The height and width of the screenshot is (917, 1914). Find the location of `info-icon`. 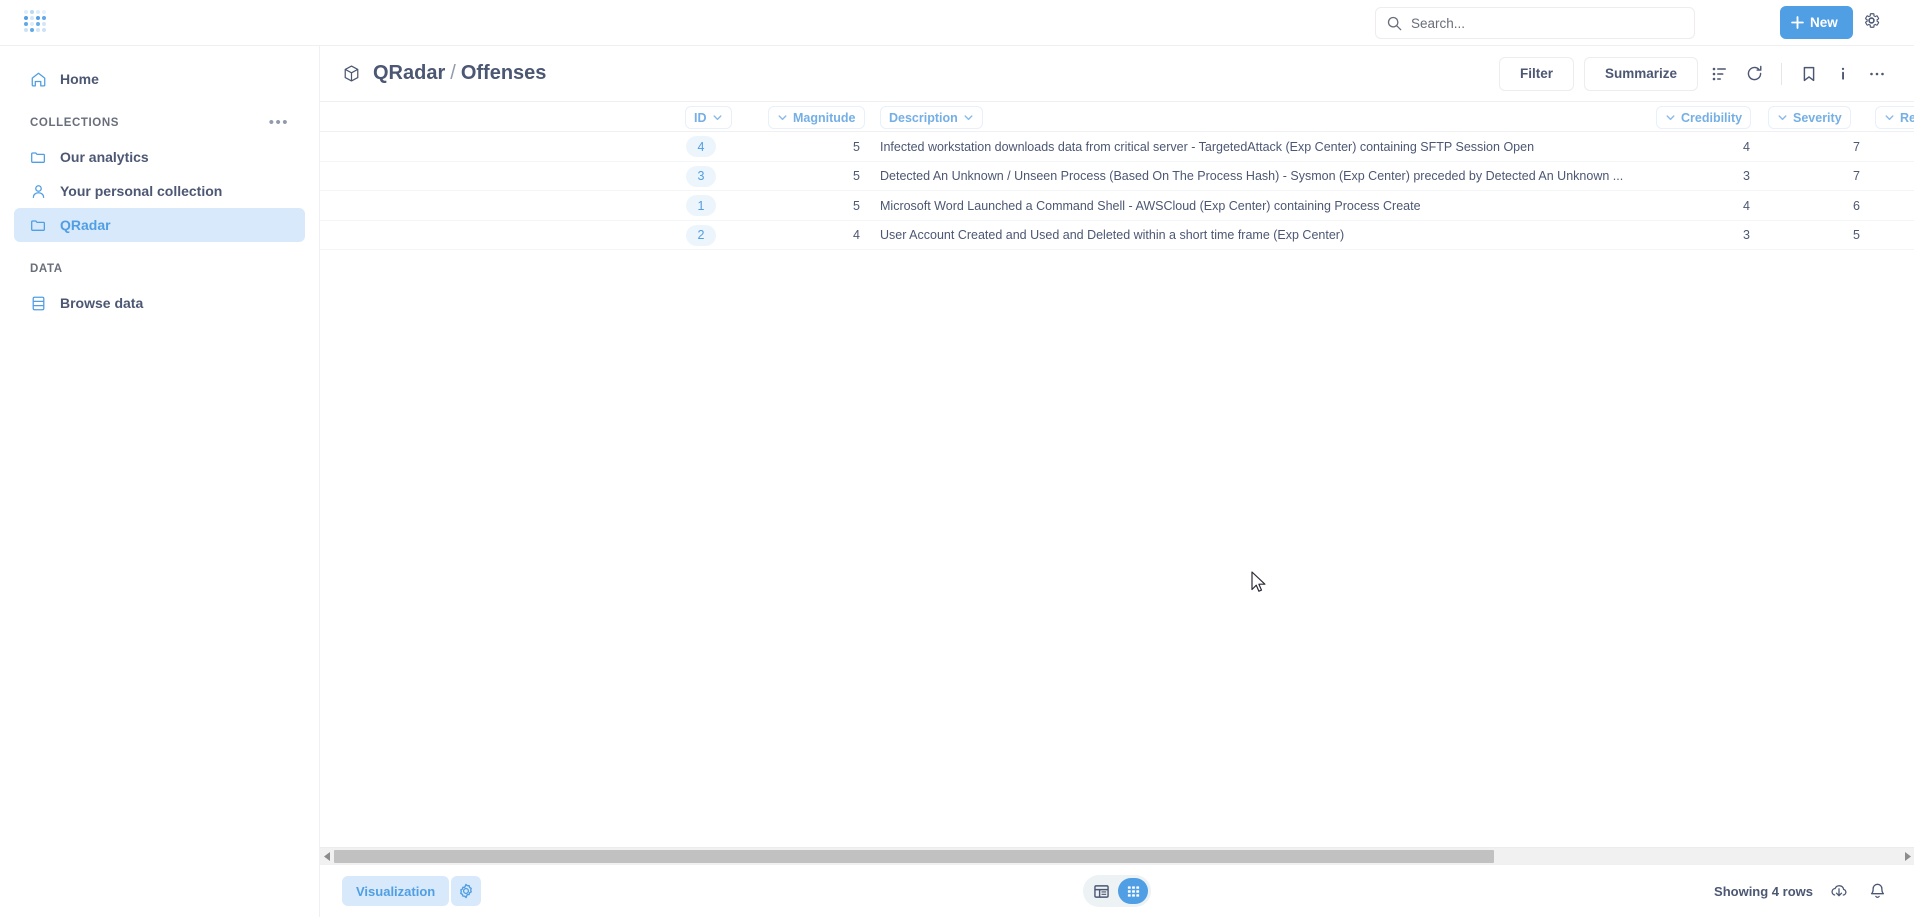

info-icon is located at coordinates (1843, 73).